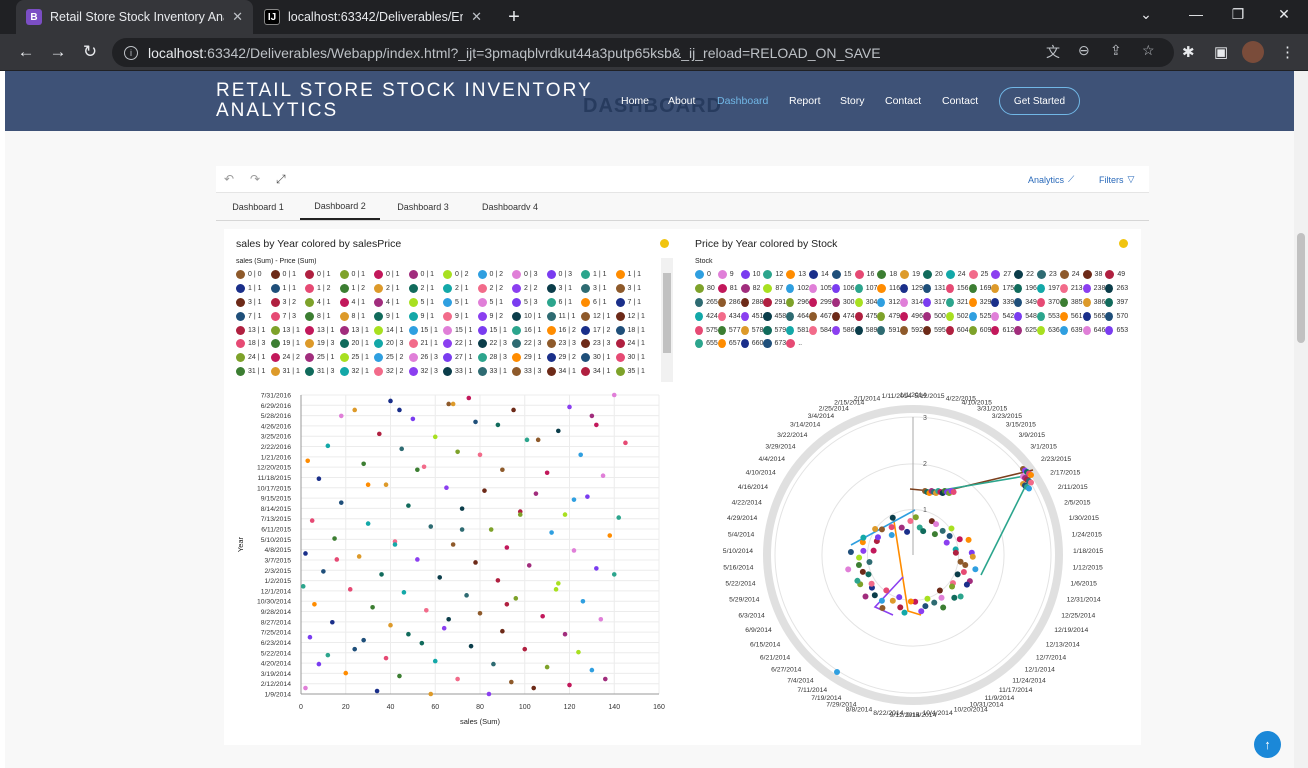 The width and height of the screenshot is (1308, 768). I want to click on legend-item: 286, so click(729, 303).